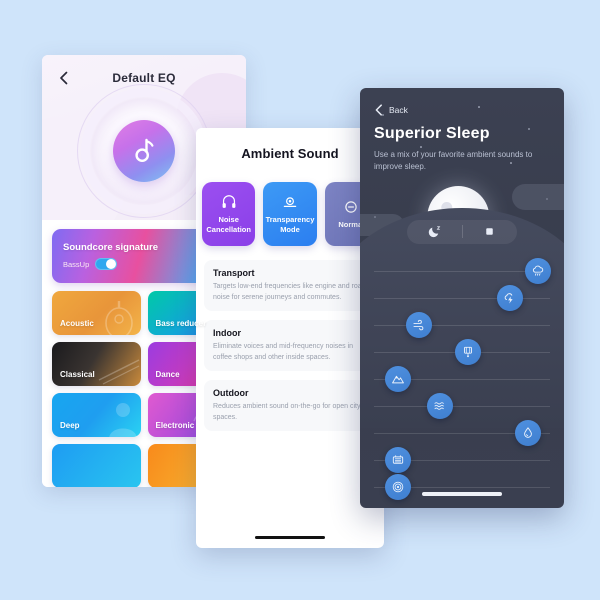  What do you see at coordinates (229, 202) in the screenshot?
I see `noise-cancel-icon` at bounding box center [229, 202].